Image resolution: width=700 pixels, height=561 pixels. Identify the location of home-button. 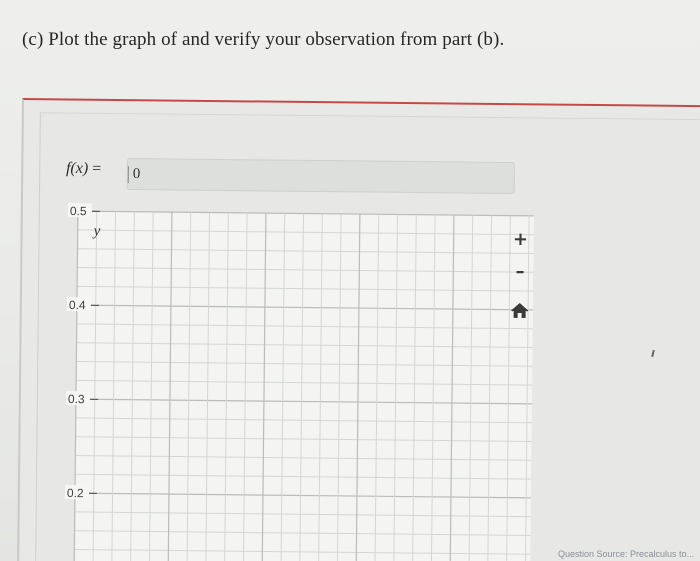
(520, 315).